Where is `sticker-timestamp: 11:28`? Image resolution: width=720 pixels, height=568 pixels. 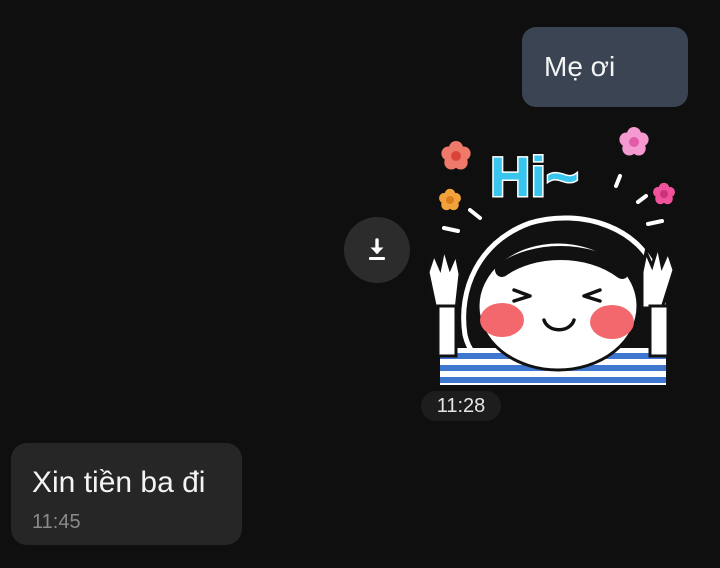
sticker-timestamp: 11:28 is located at coordinates (461, 406).